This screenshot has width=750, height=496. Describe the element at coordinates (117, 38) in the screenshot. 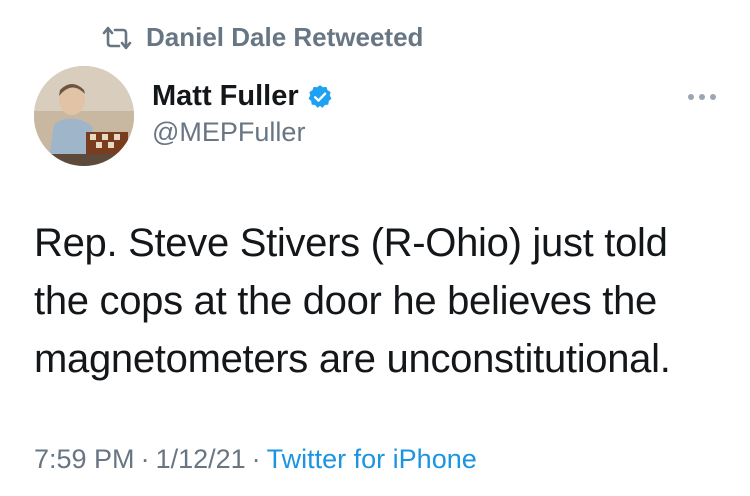

I see `retweet-icon` at that location.